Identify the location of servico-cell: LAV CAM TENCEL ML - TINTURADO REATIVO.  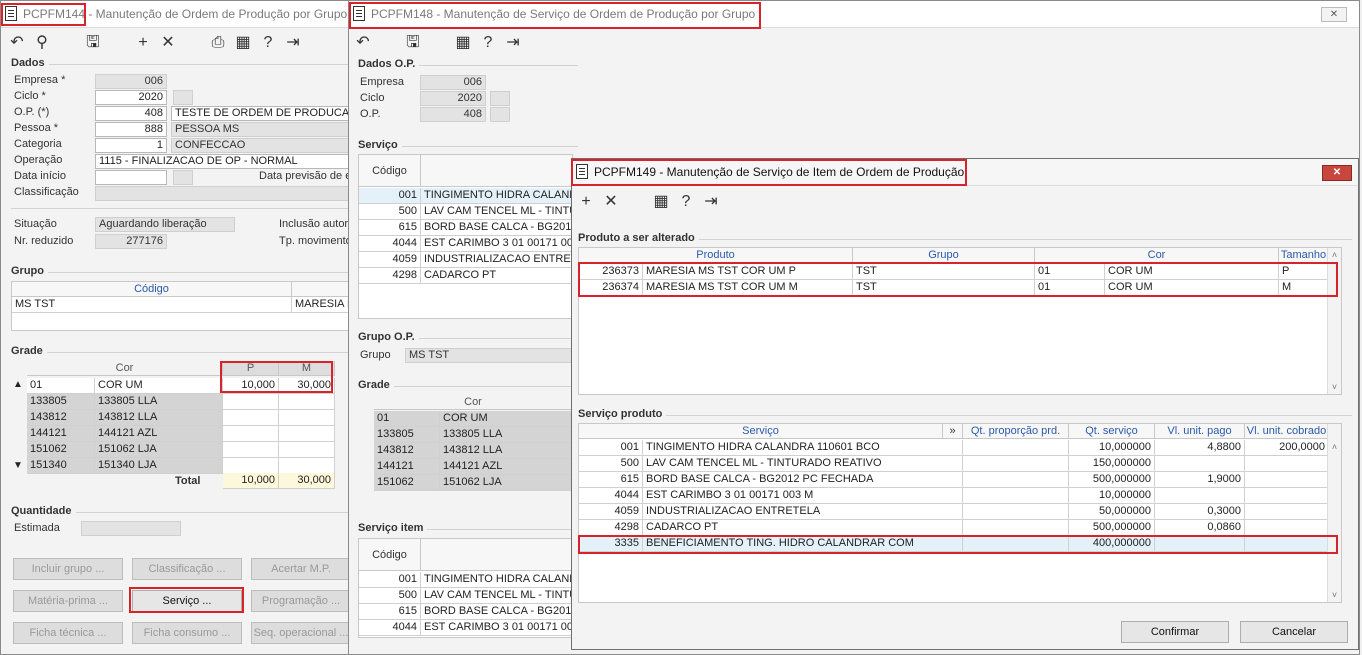
(803, 464).